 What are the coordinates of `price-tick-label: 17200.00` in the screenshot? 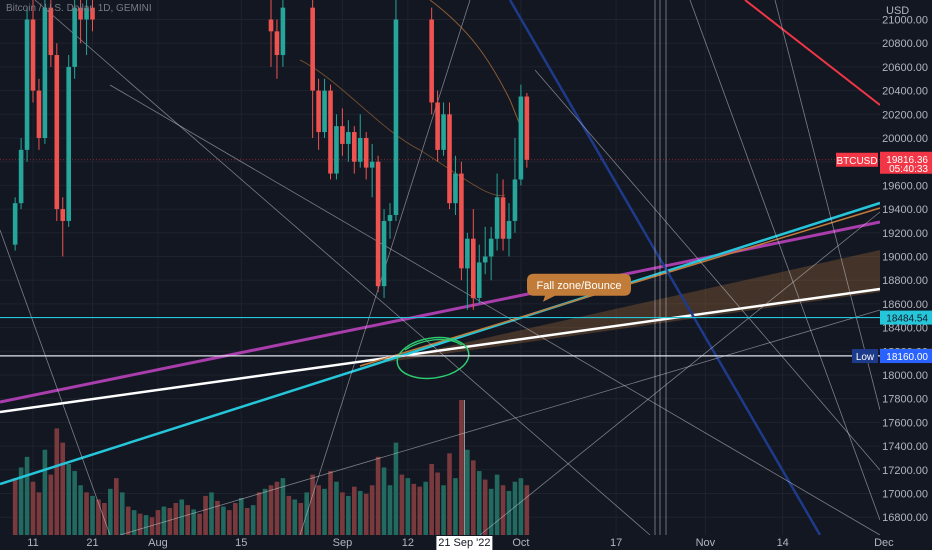 It's located at (905, 471).